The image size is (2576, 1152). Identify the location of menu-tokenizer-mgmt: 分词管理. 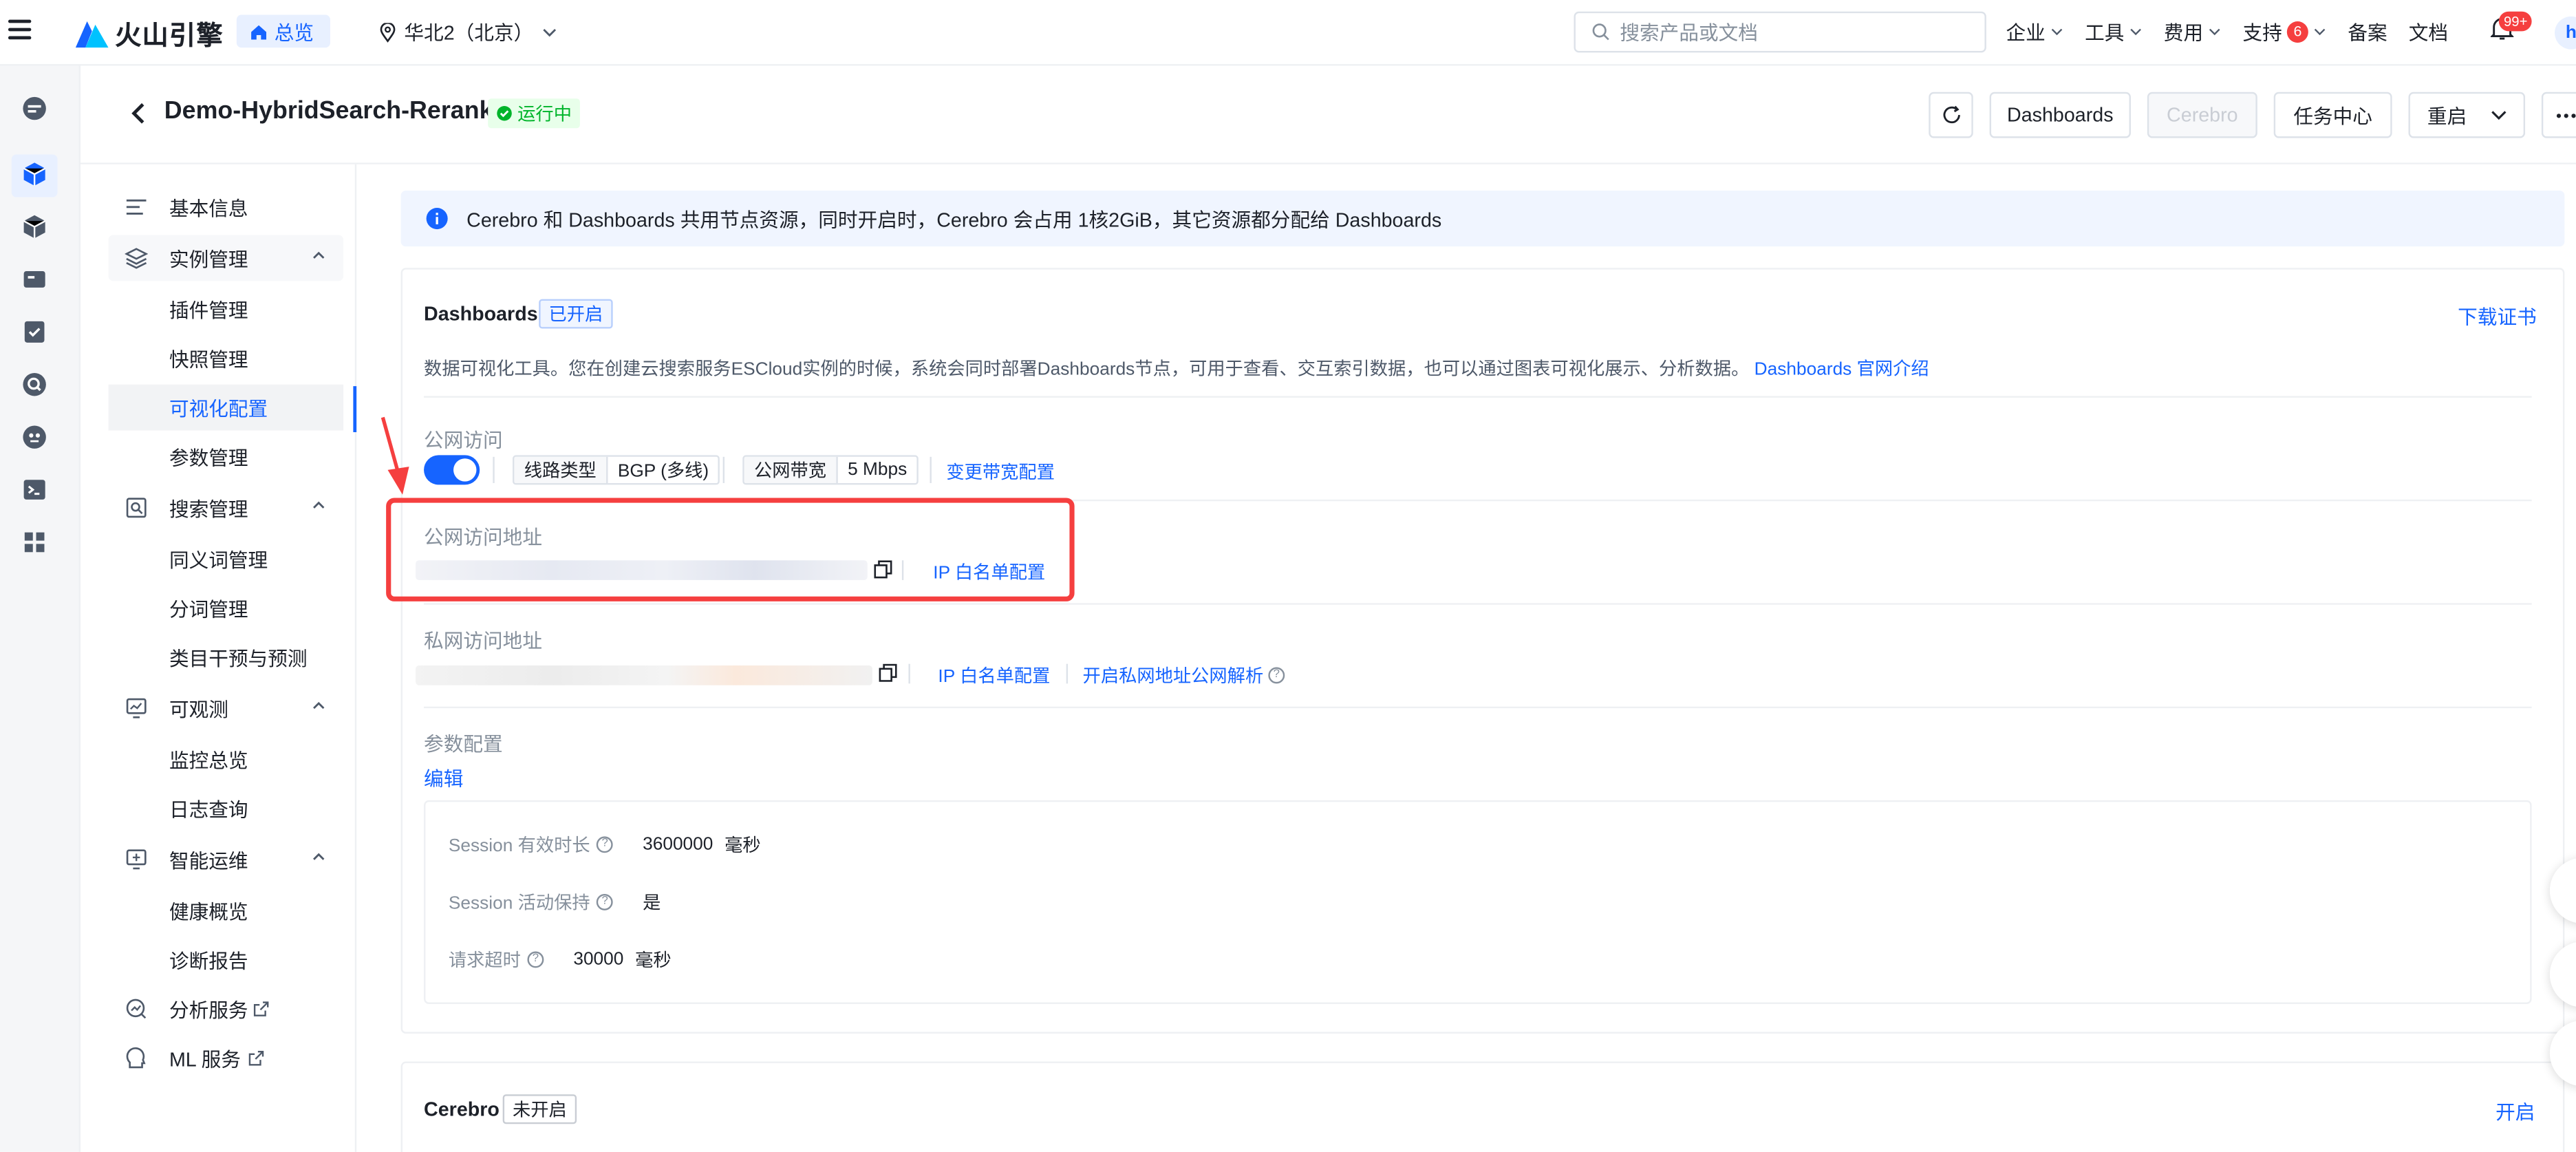
(226, 608).